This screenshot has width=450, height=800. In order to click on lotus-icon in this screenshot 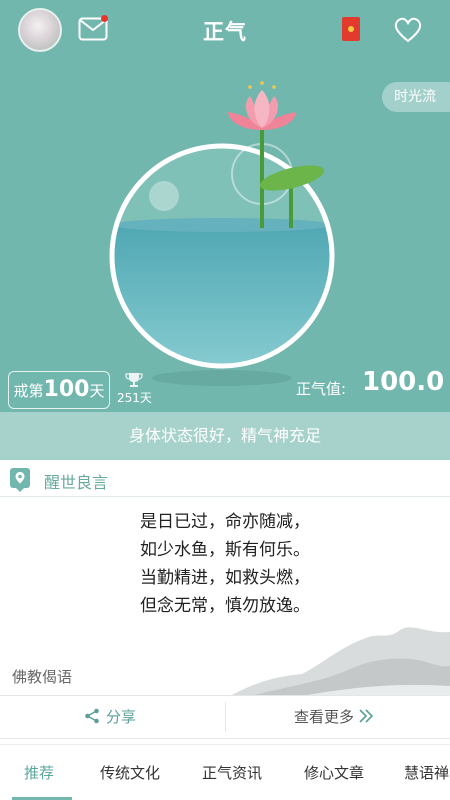, I will do `click(262, 105)`.